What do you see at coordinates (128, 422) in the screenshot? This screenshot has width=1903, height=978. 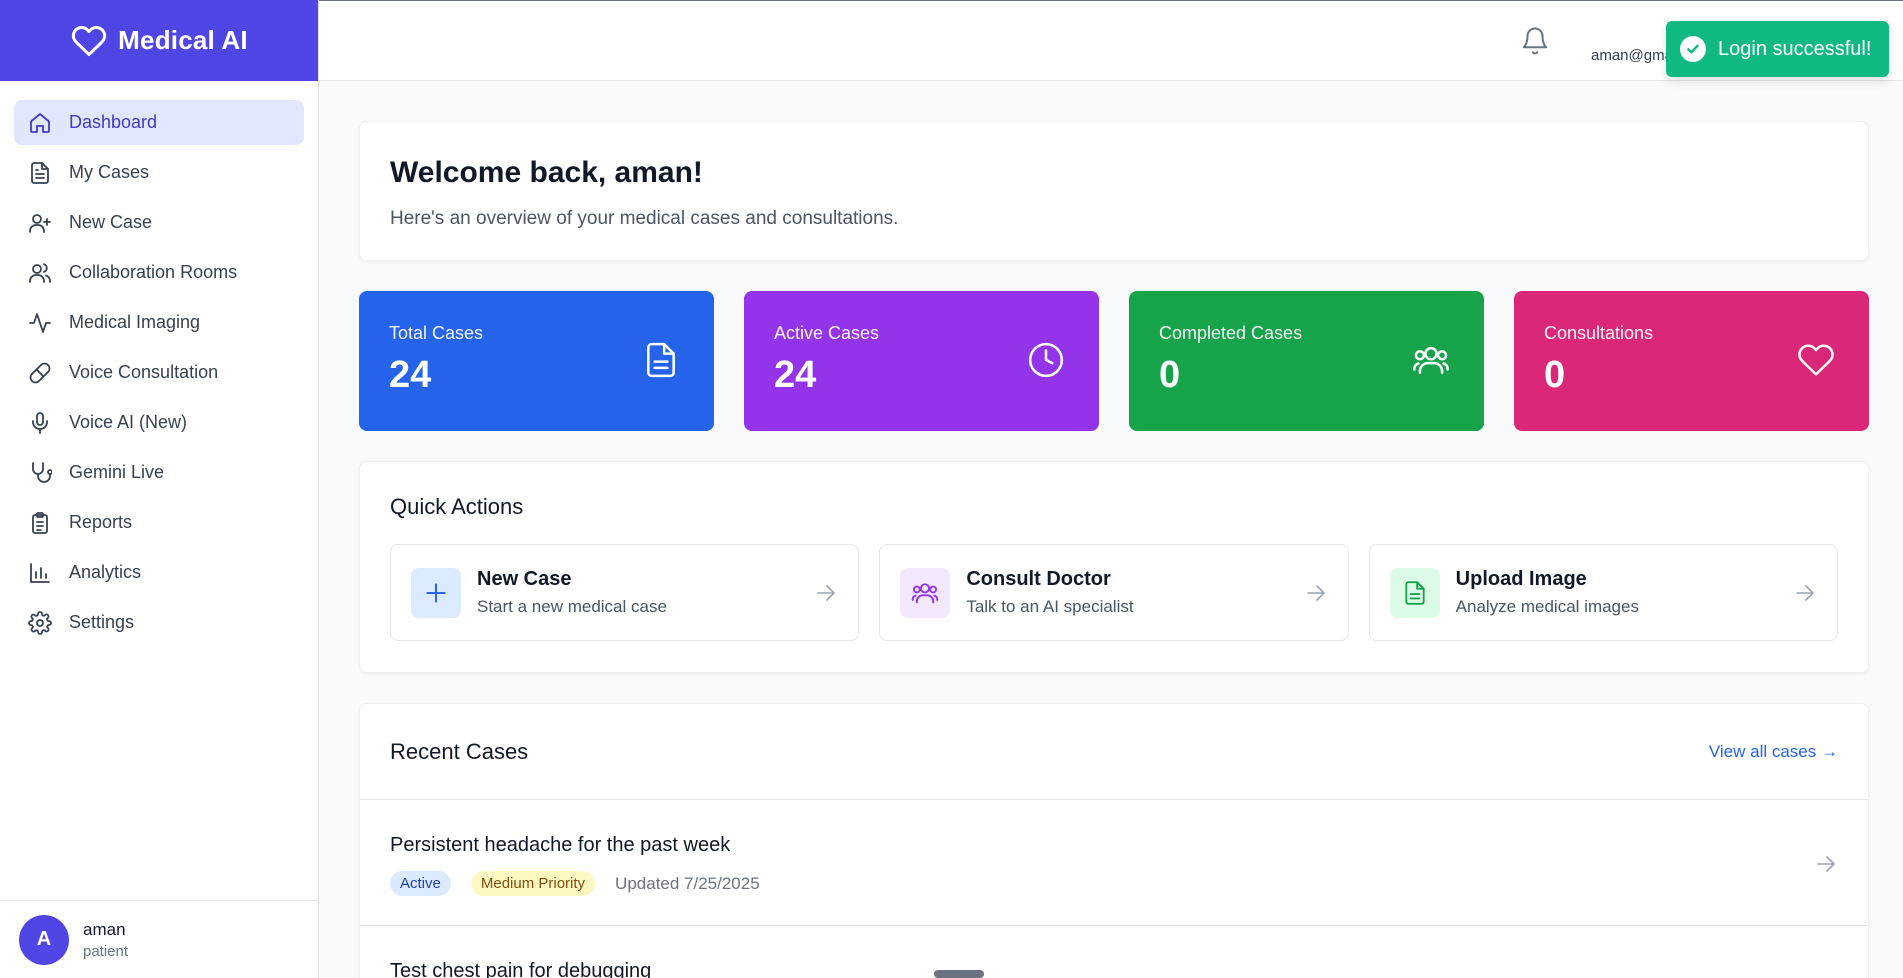 I see `sidebar-item-label: Voice AI (New)` at bounding box center [128, 422].